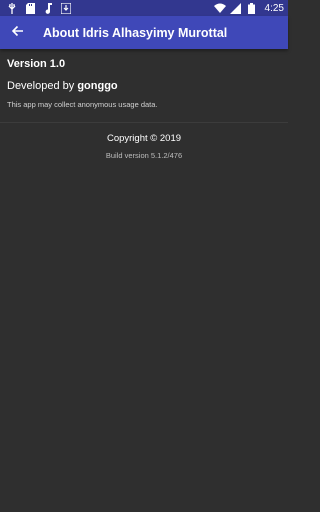 The image size is (320, 512). Describe the element at coordinates (252, 8) in the screenshot. I see `battery-icon` at that location.